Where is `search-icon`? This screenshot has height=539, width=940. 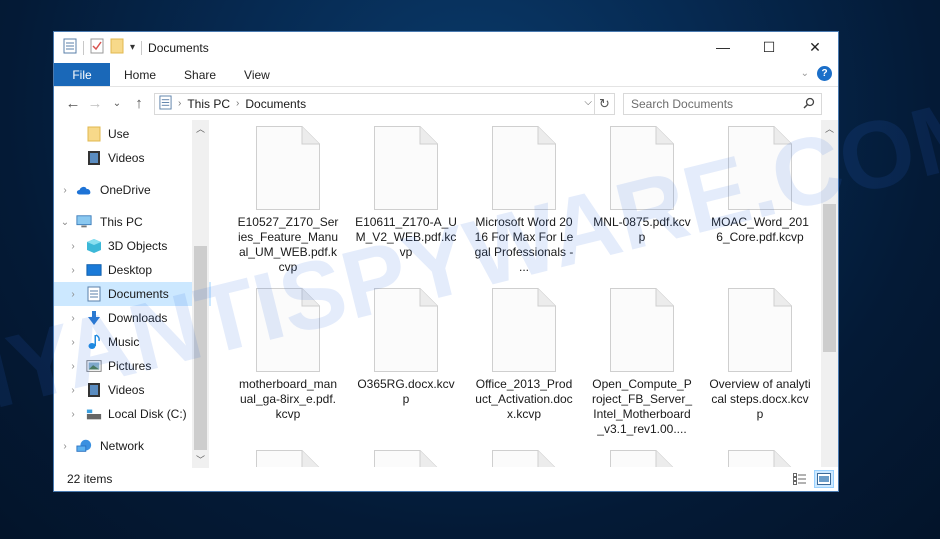
search-icon is located at coordinates (809, 104).